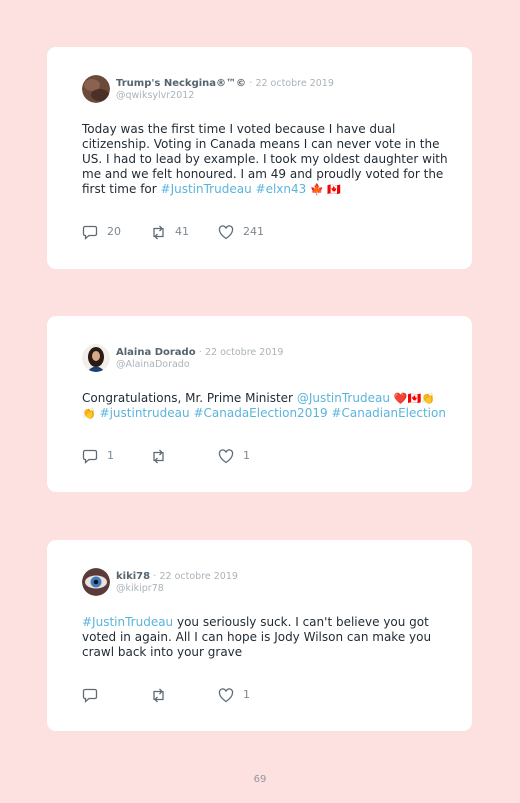 Image resolution: width=520 pixels, height=803 pixels. I want to click on retweet-count: 41, so click(182, 231).